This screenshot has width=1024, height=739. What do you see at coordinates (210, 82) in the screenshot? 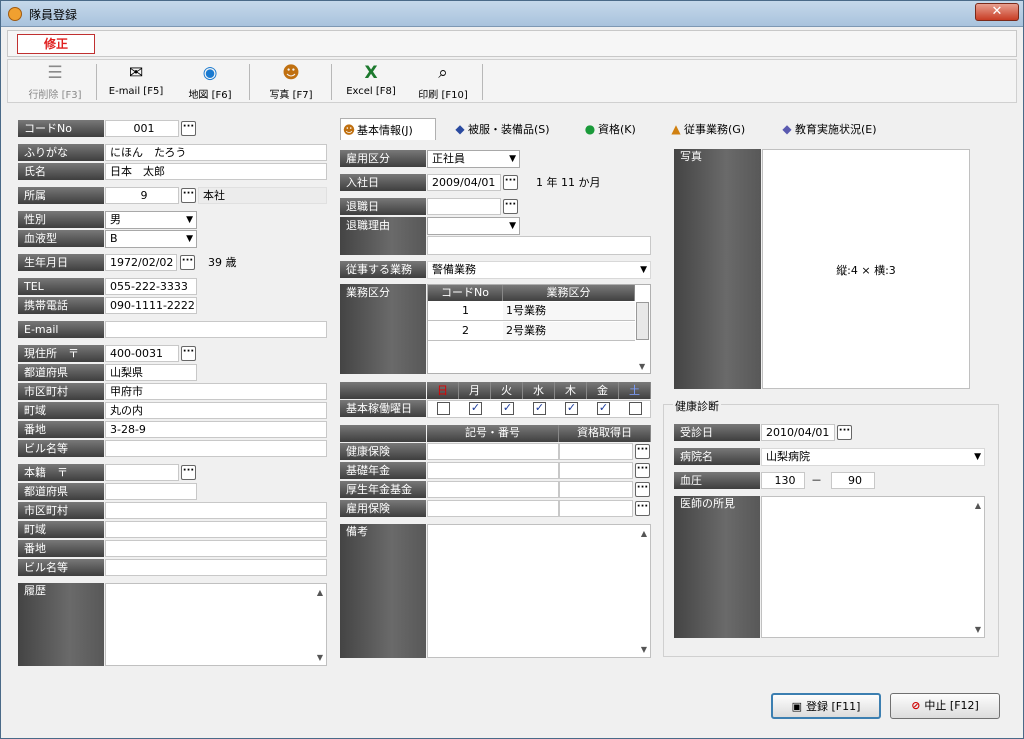
I see `map-button: ◉ 地図 [F6]` at bounding box center [210, 82].